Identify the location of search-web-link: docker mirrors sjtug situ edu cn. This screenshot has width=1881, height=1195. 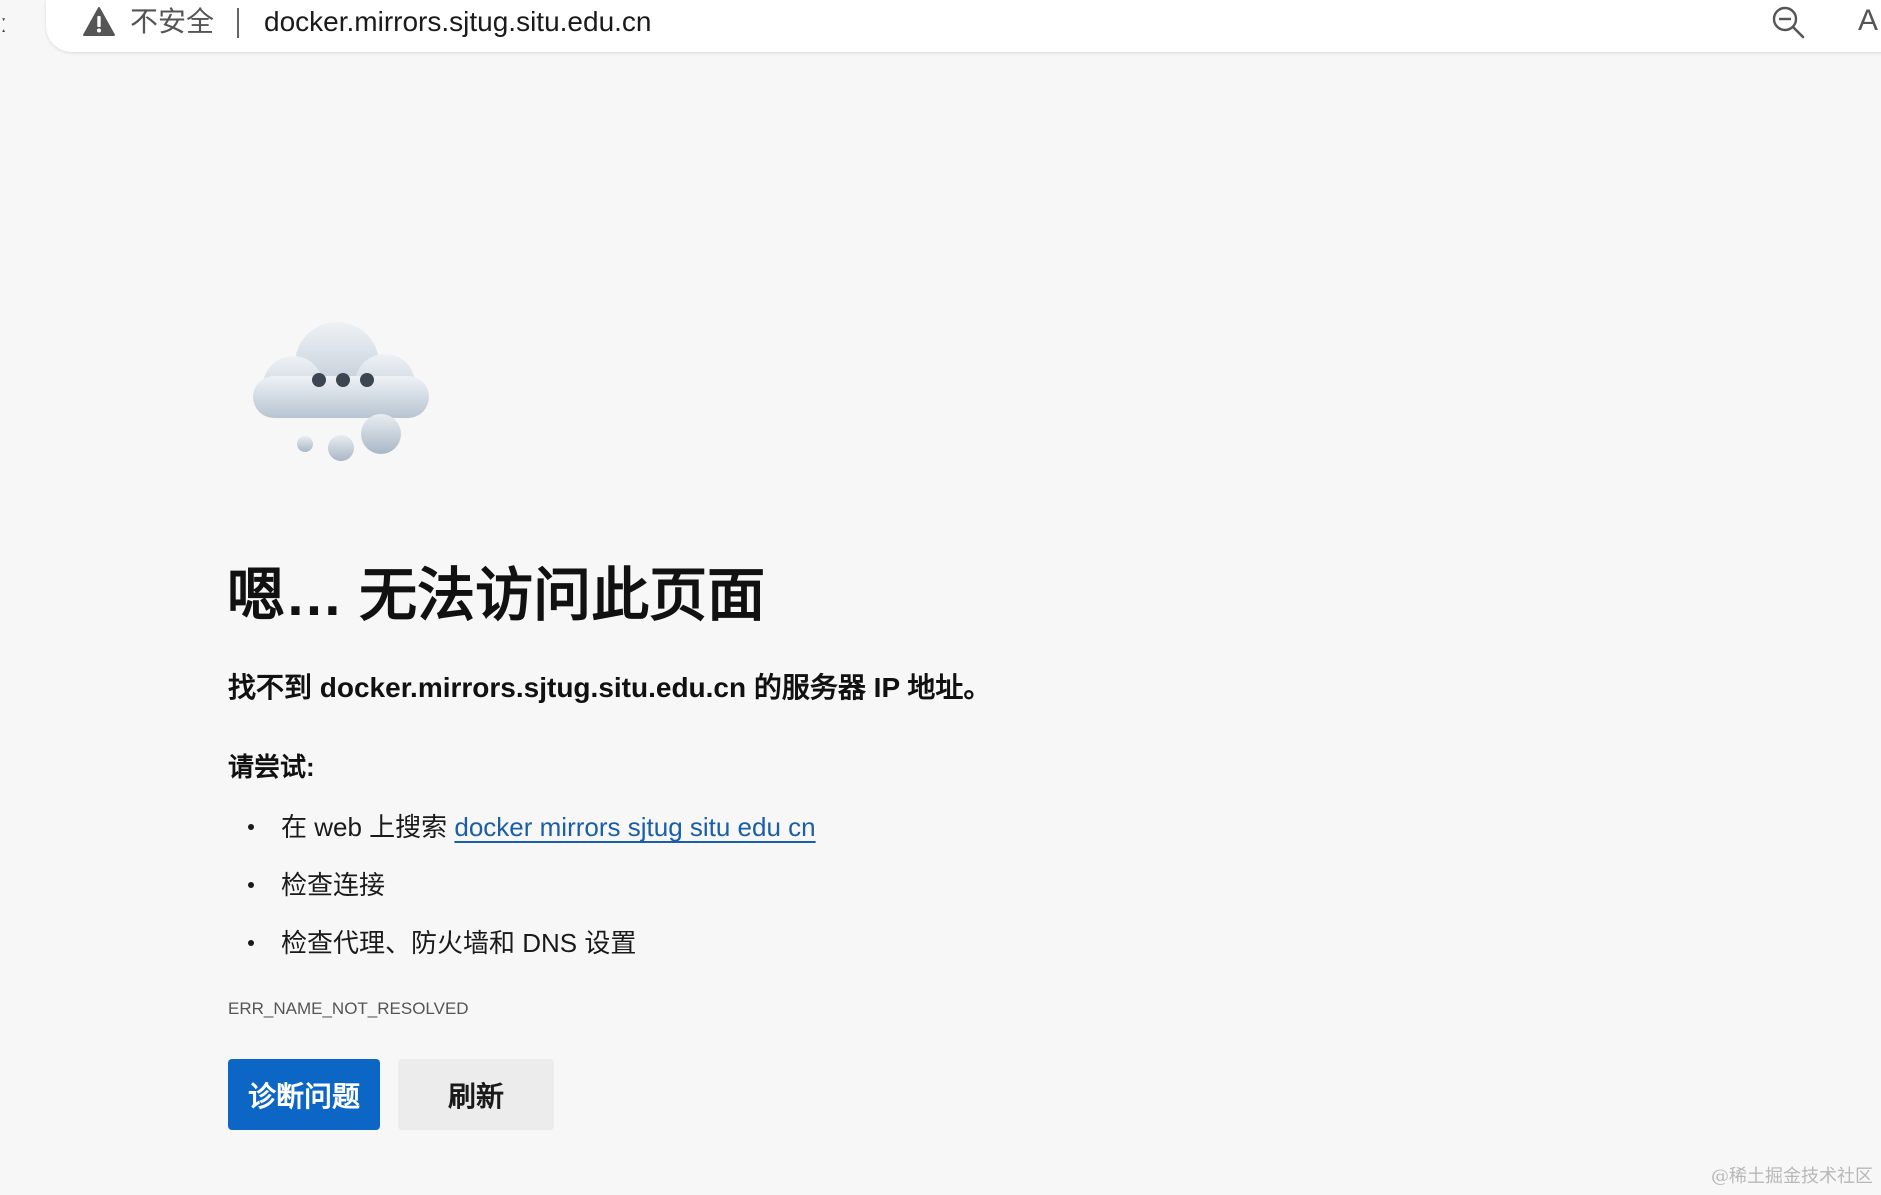
(634, 827).